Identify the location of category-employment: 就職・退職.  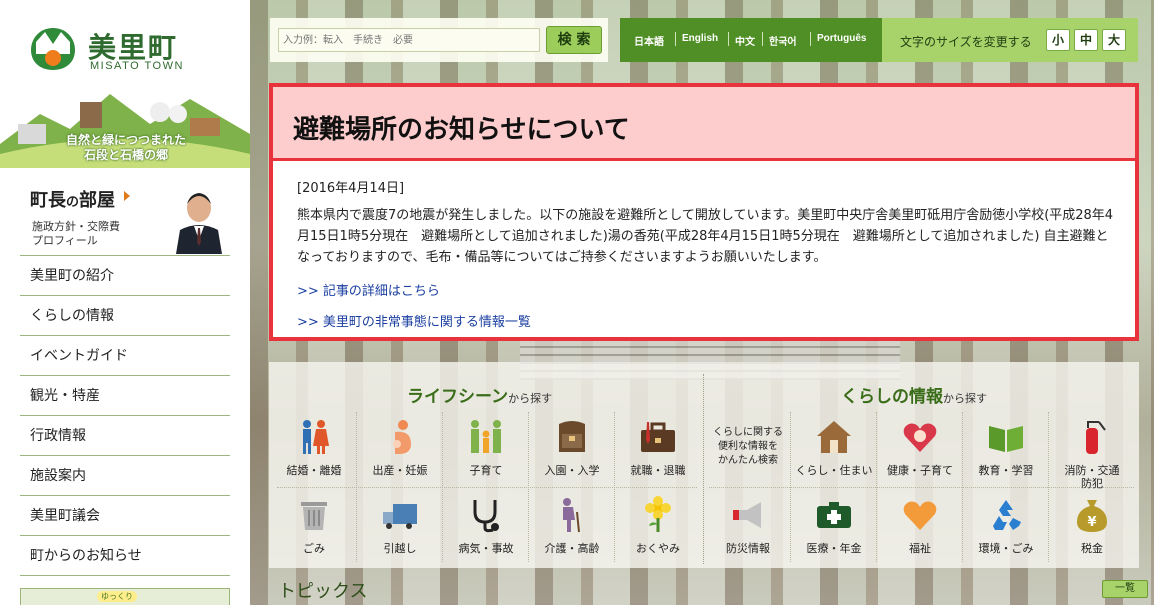
(658, 451).